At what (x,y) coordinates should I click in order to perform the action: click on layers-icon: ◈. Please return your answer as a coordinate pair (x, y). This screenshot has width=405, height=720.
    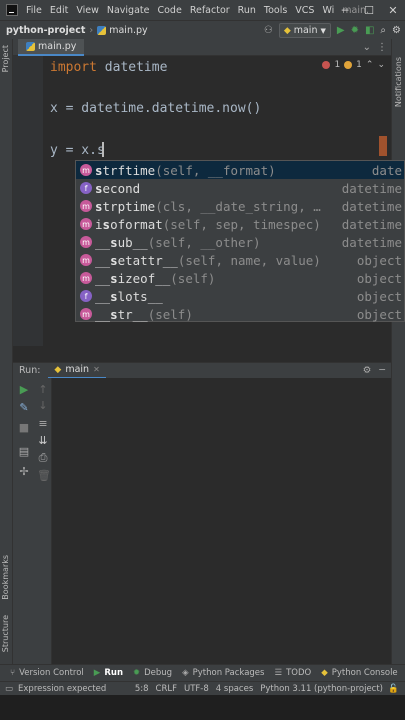
    Looking at the image, I should click on (185, 673).